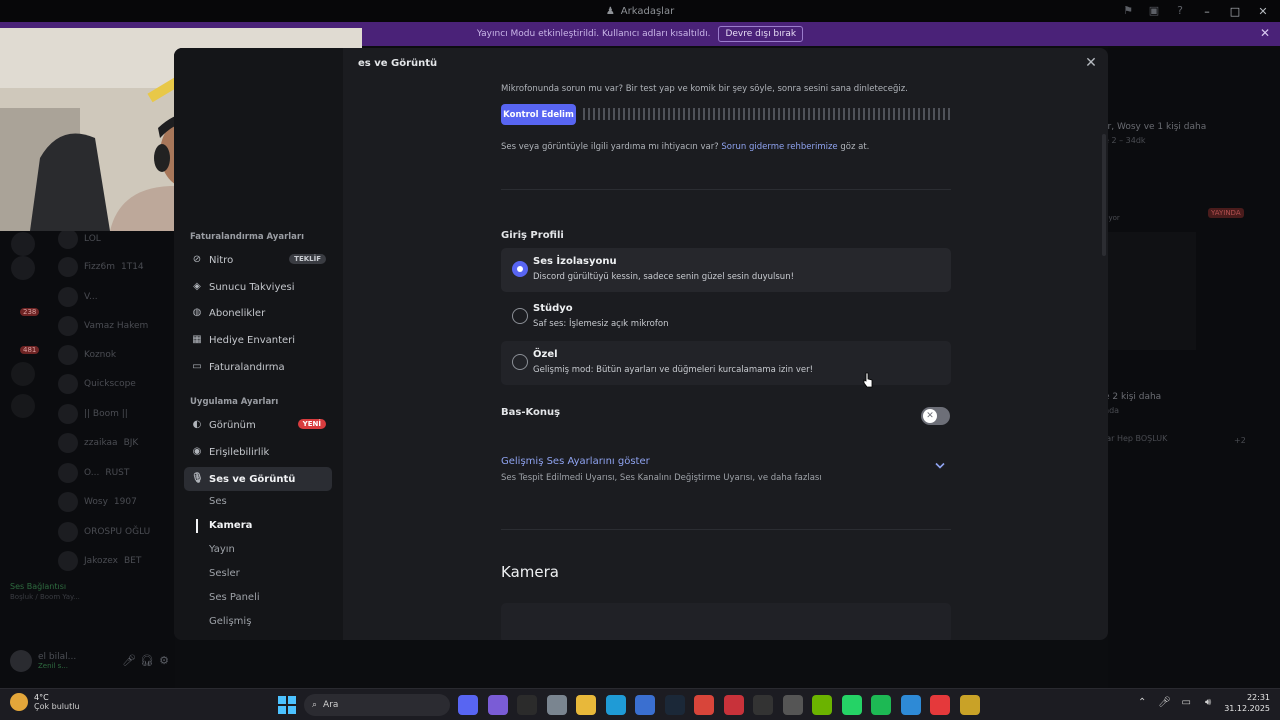 The image size is (1280, 720). What do you see at coordinates (761, 34) in the screenshot?
I see `disable-streamer-mode-button: Devre dışı bırak` at bounding box center [761, 34].